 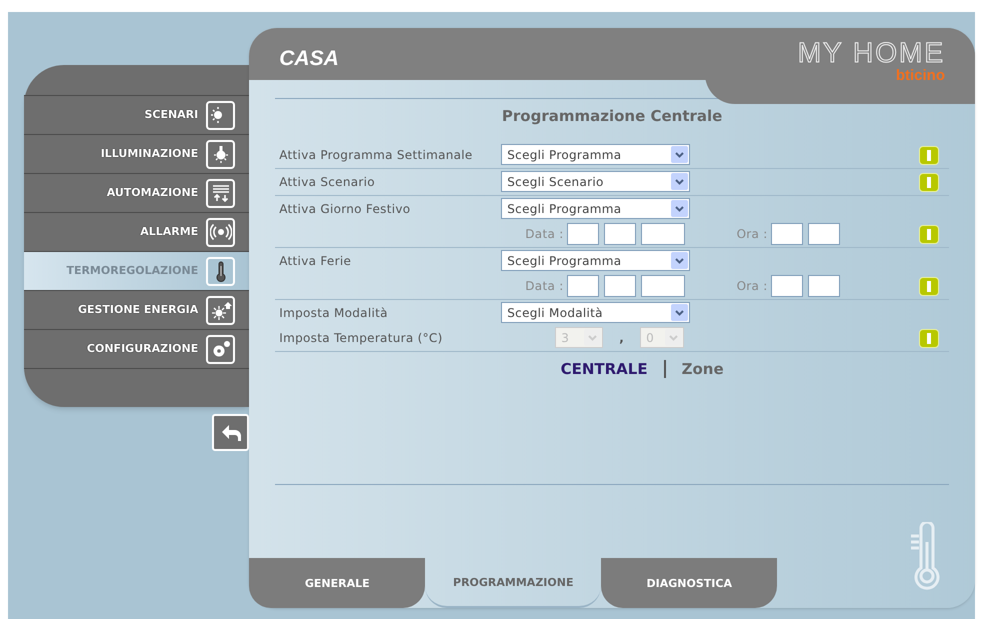 I want to click on field-label: Imposta Temperatura (°C), so click(x=361, y=338).